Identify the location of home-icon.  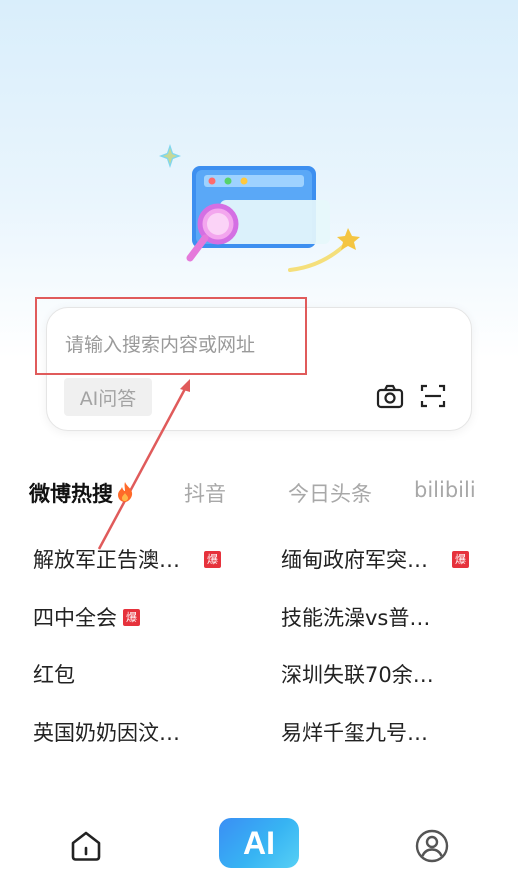
(86, 846).